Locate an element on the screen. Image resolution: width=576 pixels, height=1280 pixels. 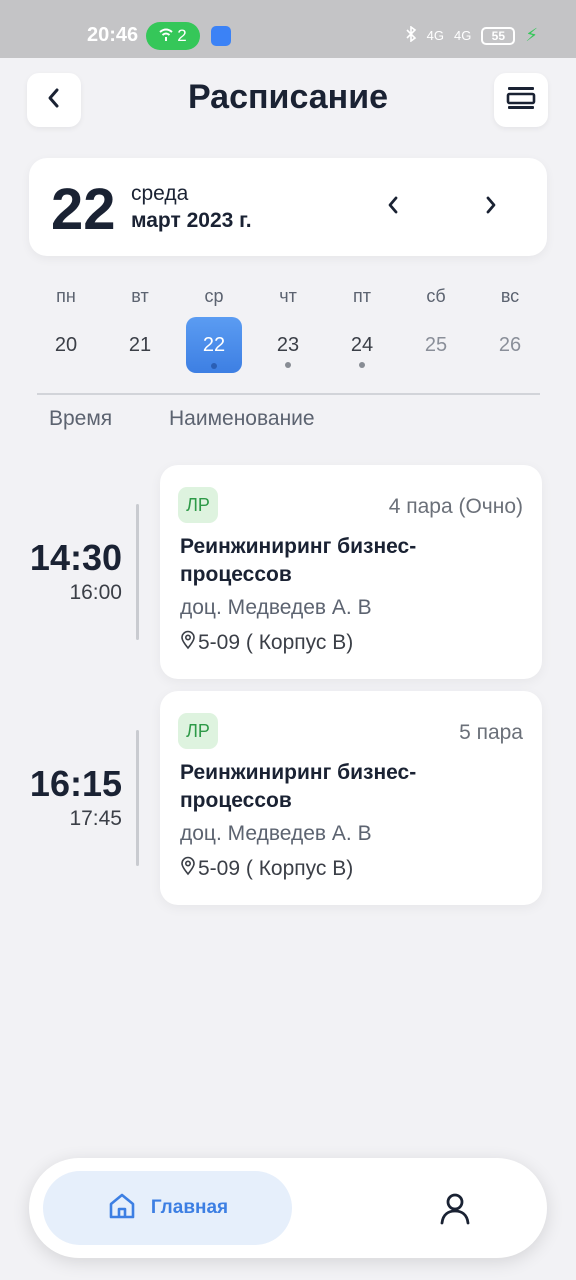
hotspot-count: 2 is located at coordinates (182, 35).